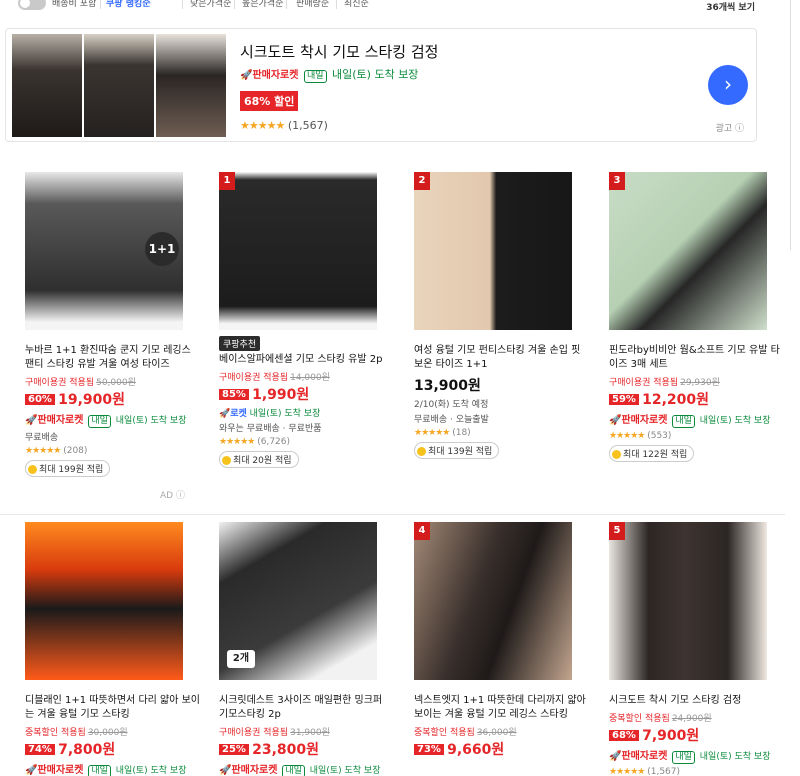 Image resolution: width=800 pixels, height=776 pixels. What do you see at coordinates (116, 383) in the screenshot?
I see `original-price: 50,000원` at bounding box center [116, 383].